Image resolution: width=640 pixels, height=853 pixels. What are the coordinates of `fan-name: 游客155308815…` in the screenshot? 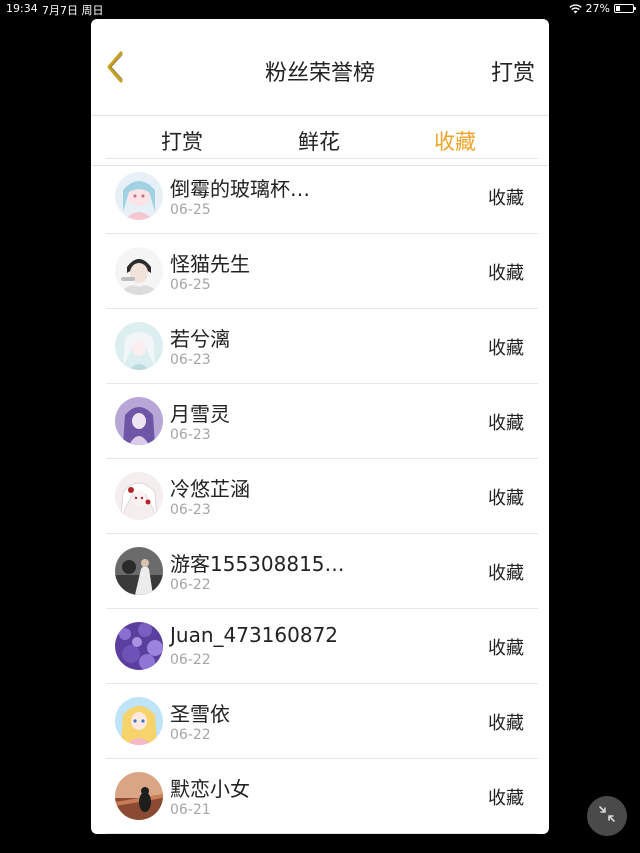 It's located at (257, 564).